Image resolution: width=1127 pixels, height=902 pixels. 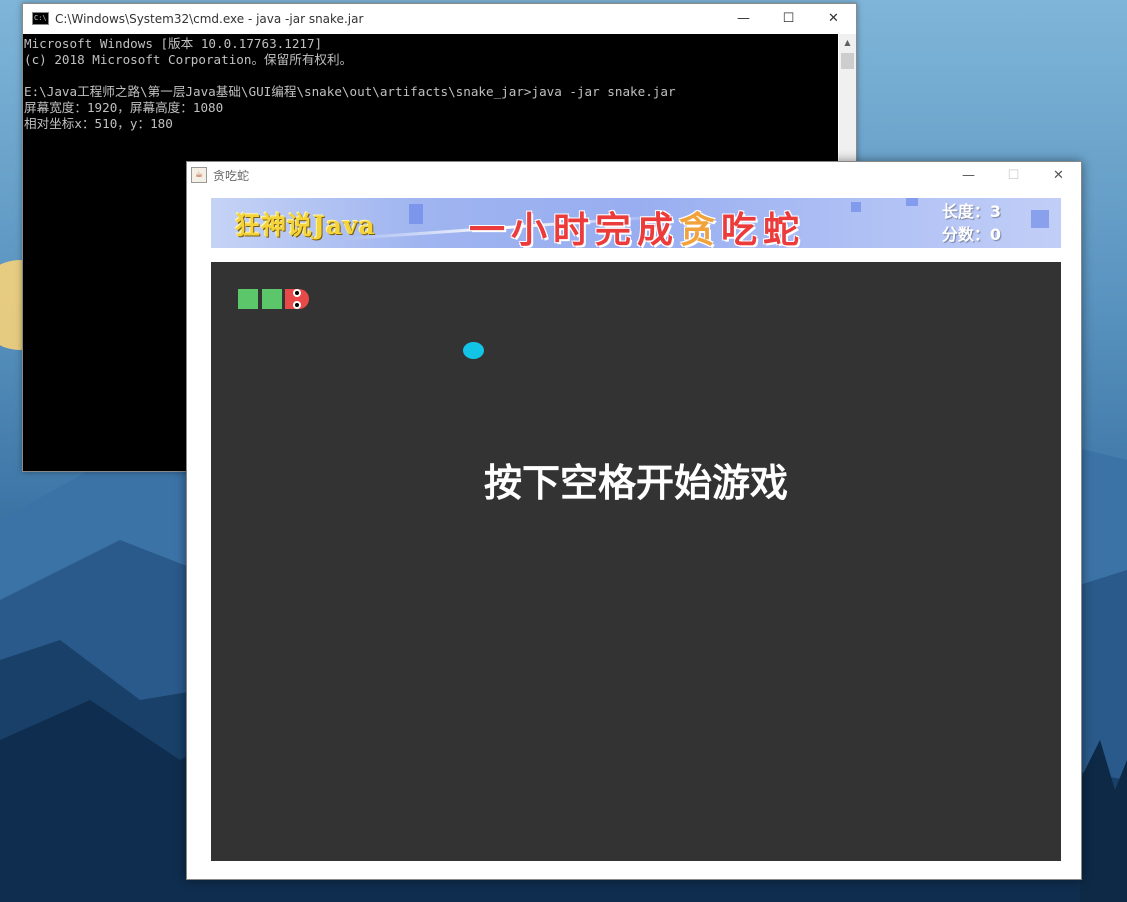 I want to click on headline-part-b: 贪, so click(x=700, y=229).